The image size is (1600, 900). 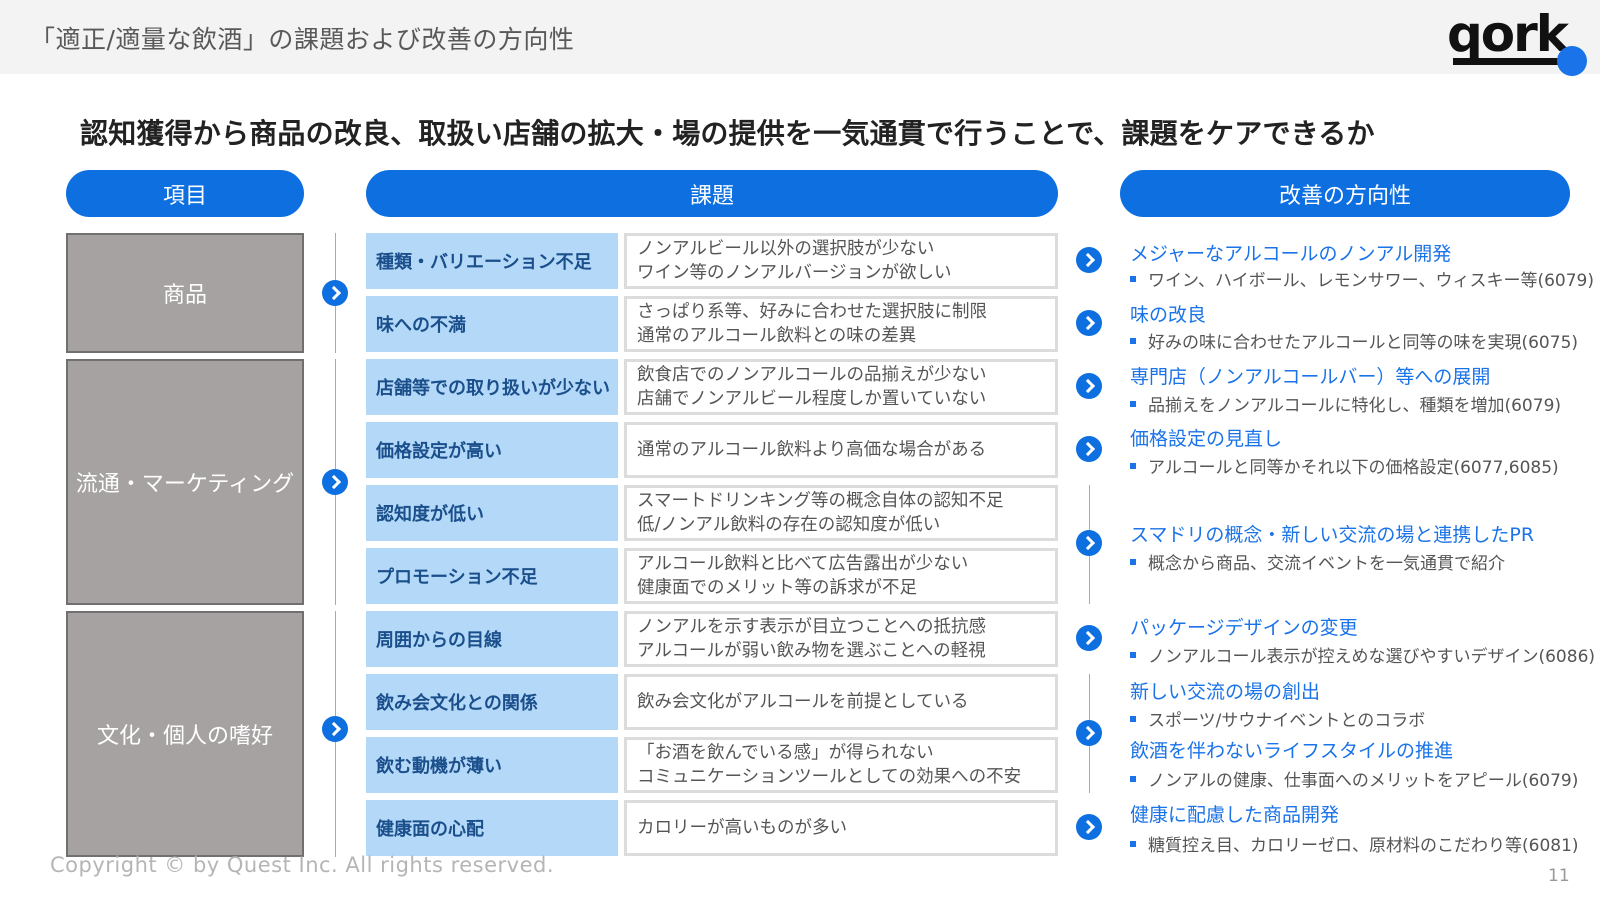 What do you see at coordinates (1292, 751) in the screenshot?
I see `direction-title: 飲酒を伴わないライフスタイルの推進` at bounding box center [1292, 751].